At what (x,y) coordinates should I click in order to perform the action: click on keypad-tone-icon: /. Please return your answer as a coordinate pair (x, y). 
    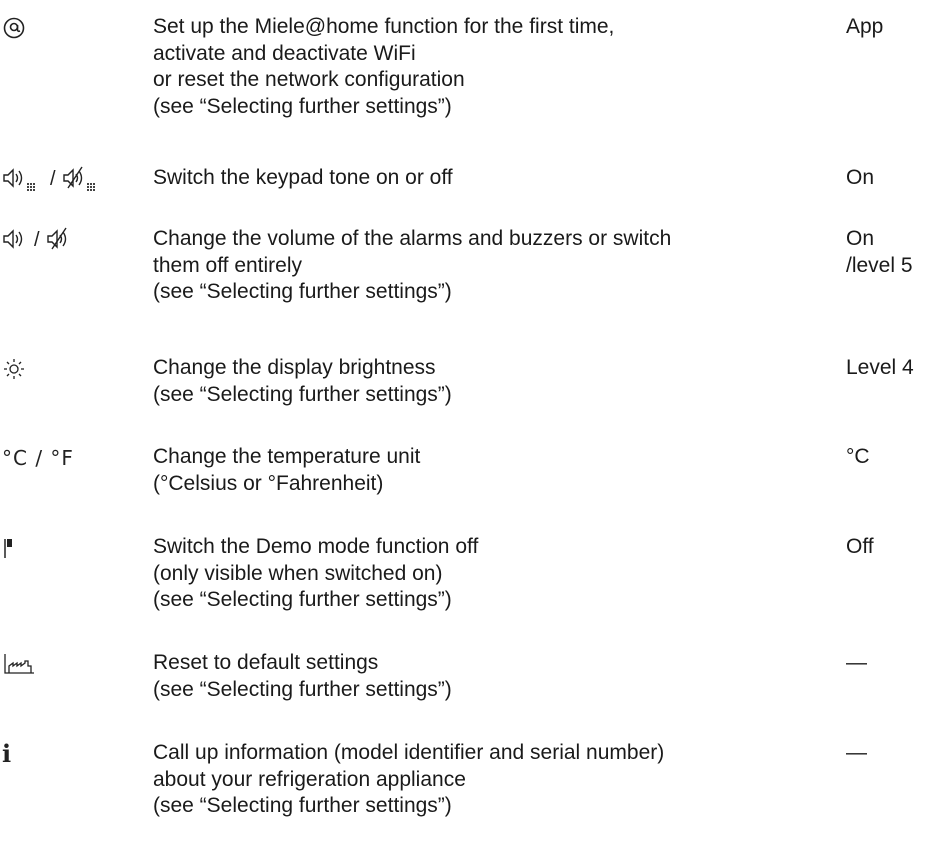
    Looking at the image, I should click on (72, 179).